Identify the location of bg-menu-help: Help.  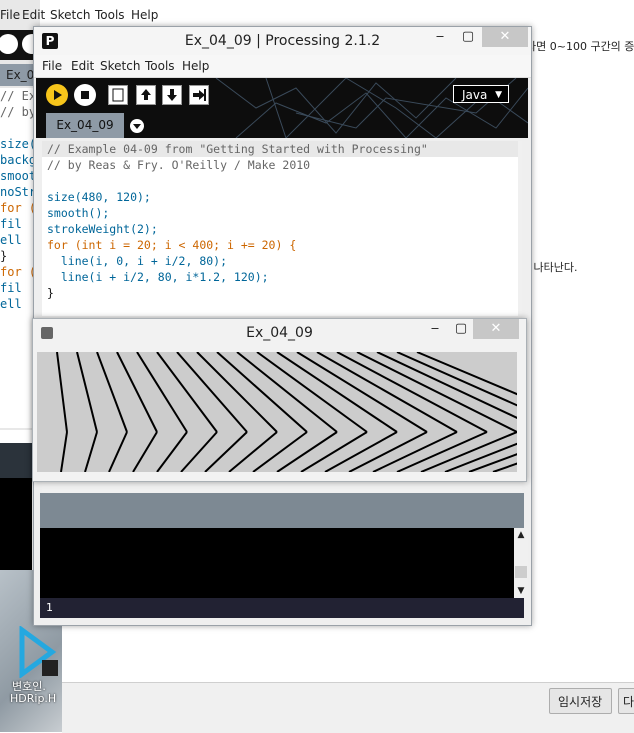
(144, 15).